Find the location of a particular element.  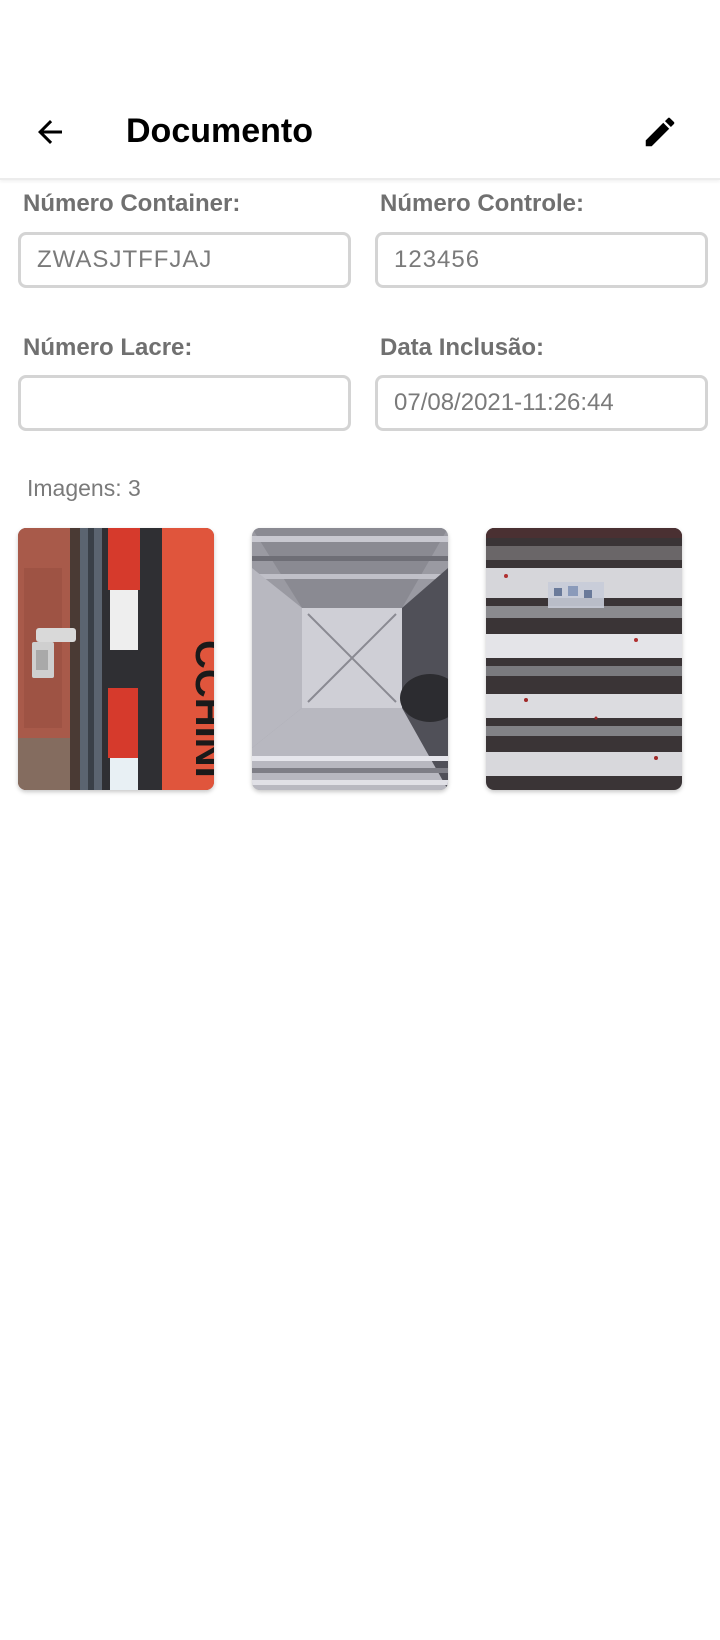

app-bar: Documento is located at coordinates (360, 132).